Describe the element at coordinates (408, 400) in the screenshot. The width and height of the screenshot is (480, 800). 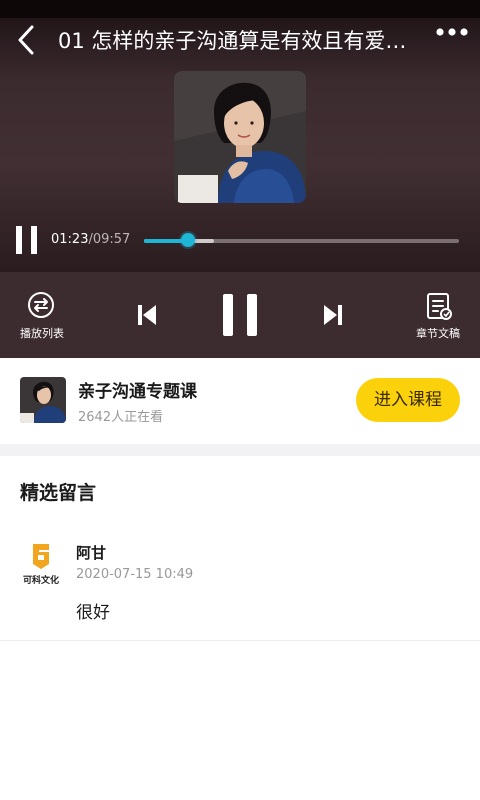
I see `enter-course-button: 进入课程` at that location.